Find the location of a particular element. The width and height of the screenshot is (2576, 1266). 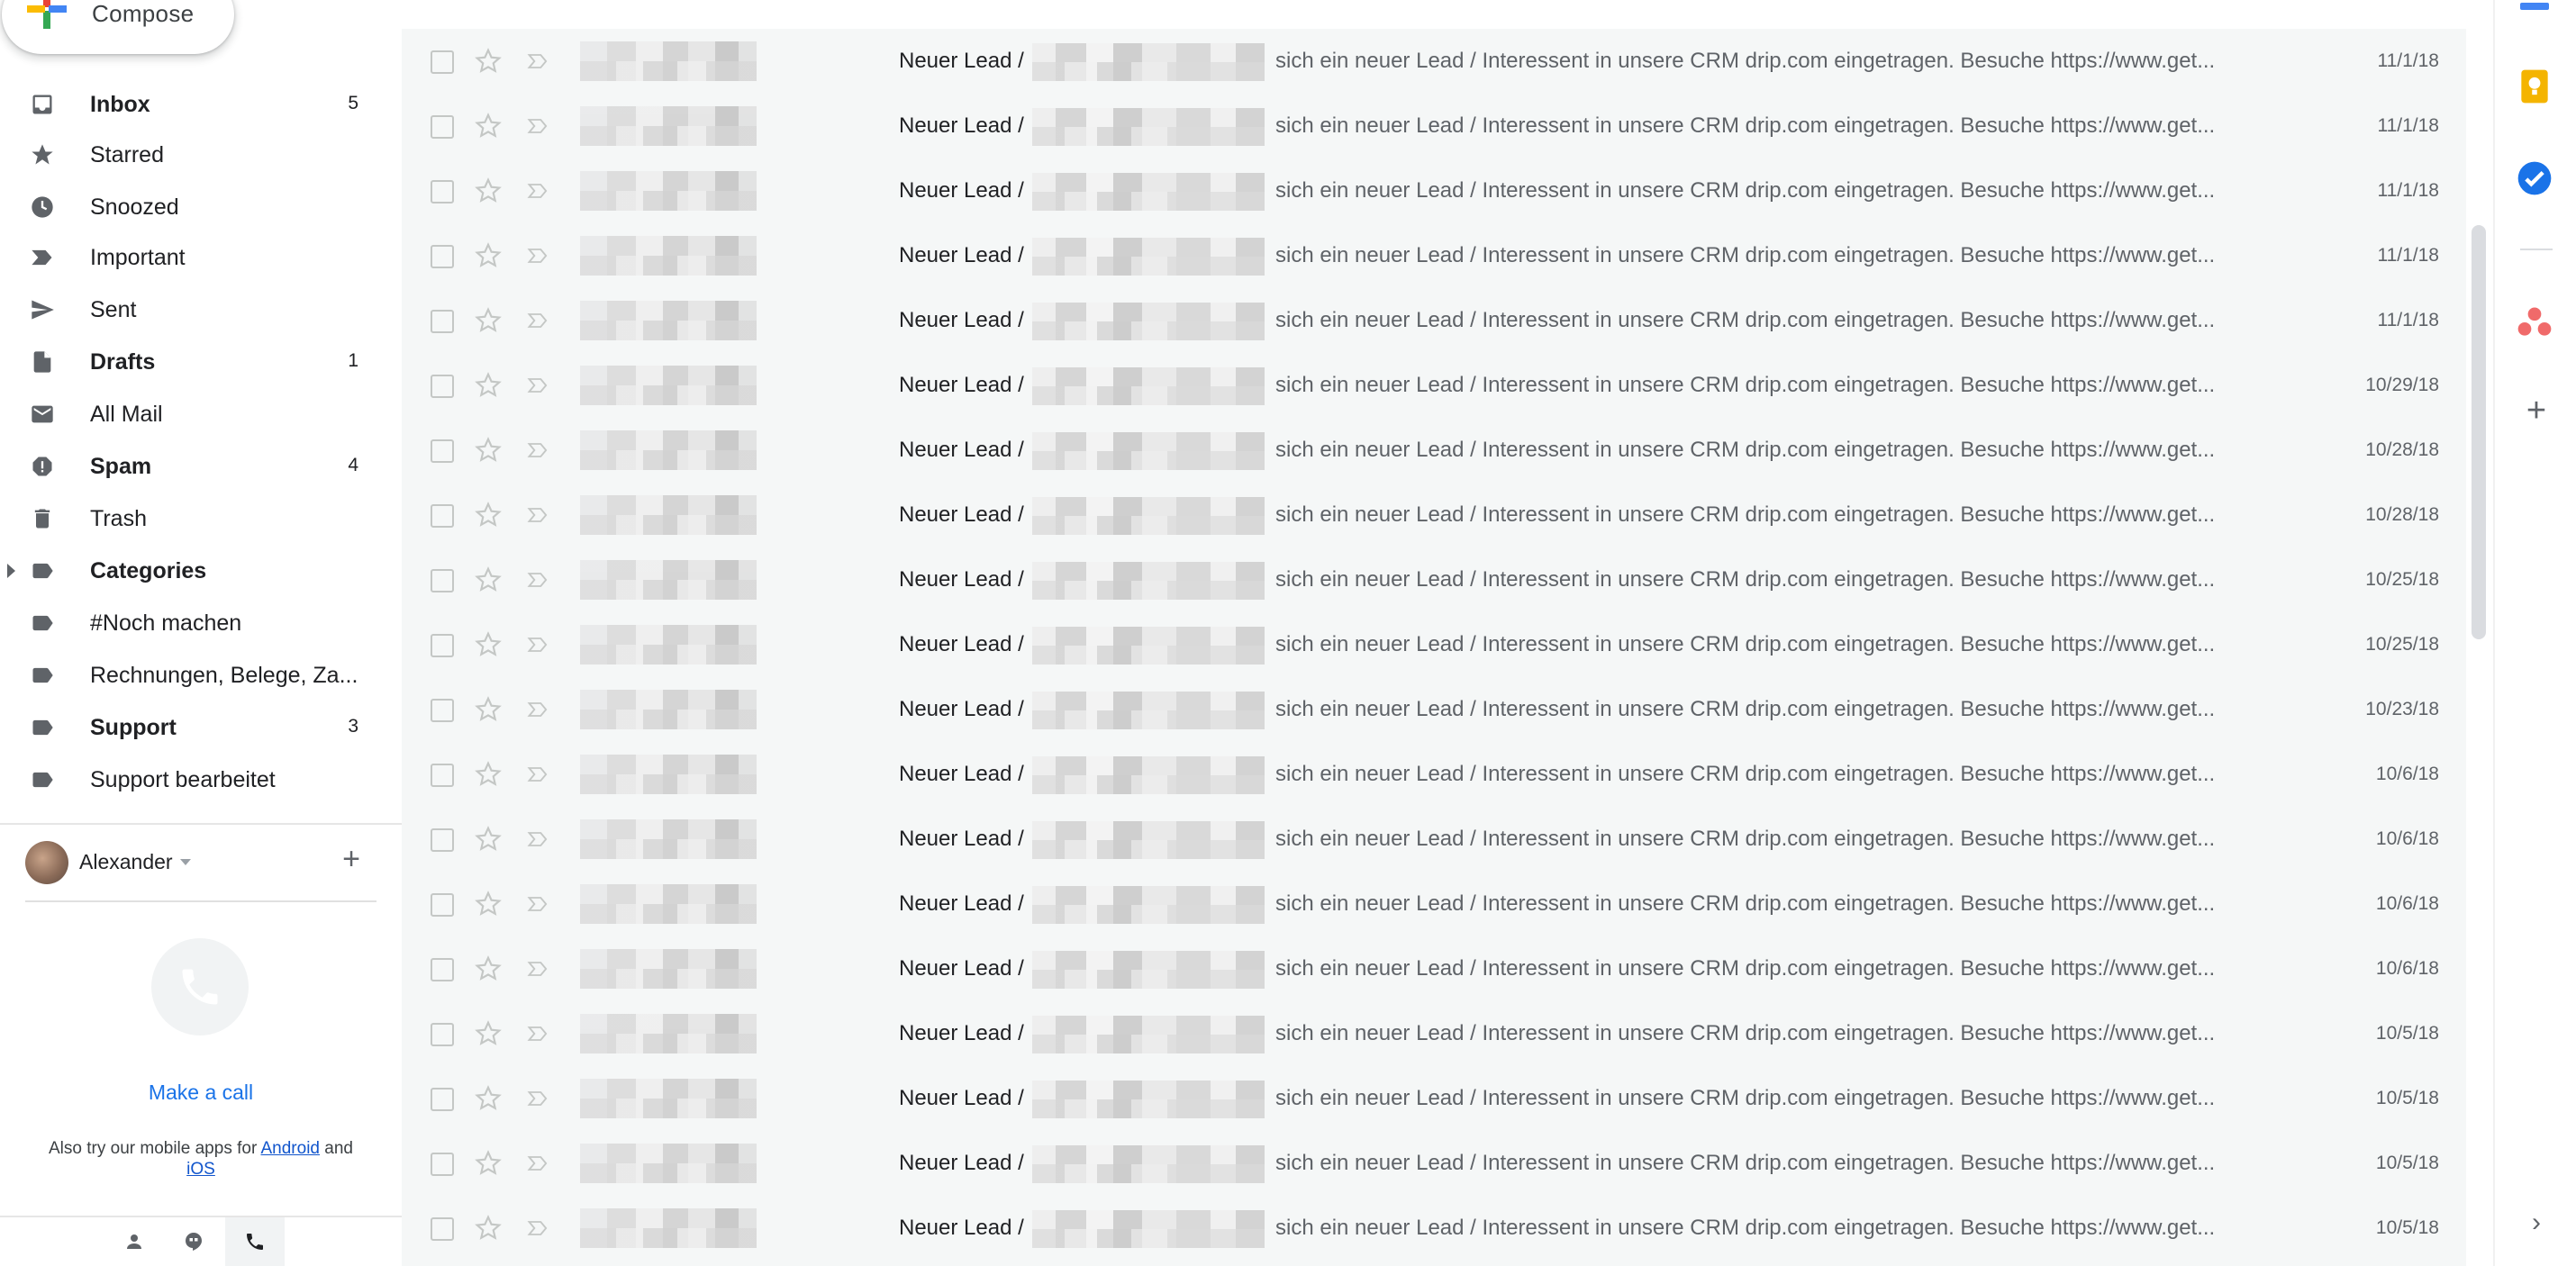

ios-link: iOS is located at coordinates (200, 1169).